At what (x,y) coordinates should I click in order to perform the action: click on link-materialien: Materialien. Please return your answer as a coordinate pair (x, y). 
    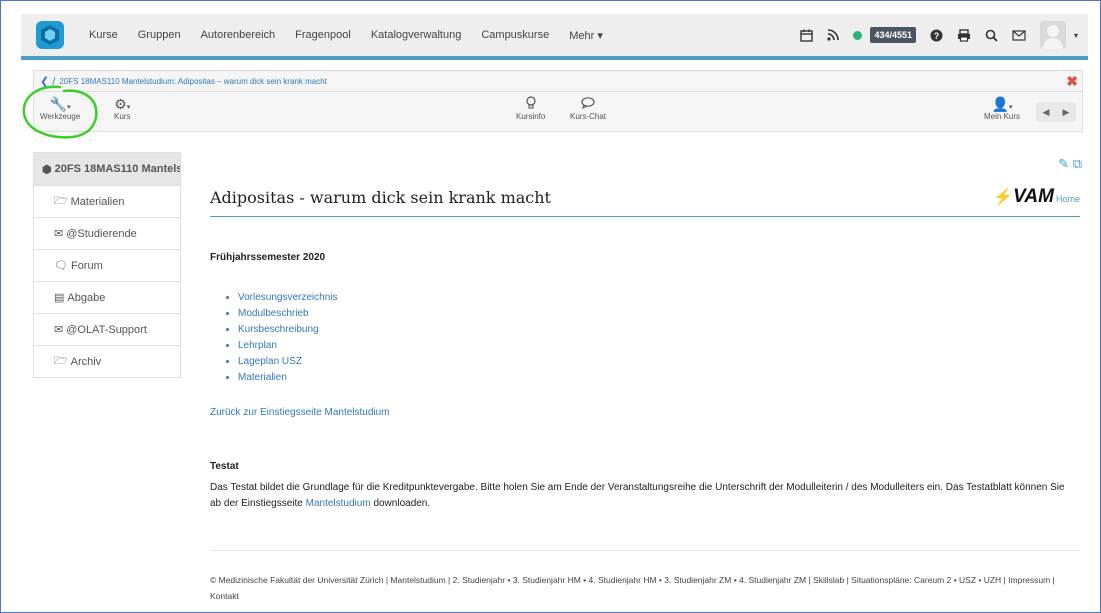
    Looking at the image, I should click on (288, 378).